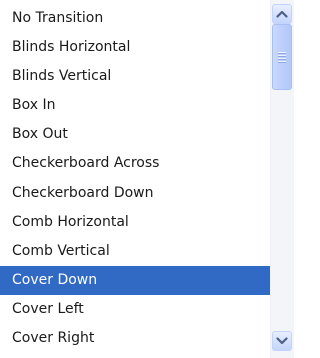 Image resolution: width=320 pixels, height=358 pixels. Describe the element at coordinates (135, 222) in the screenshot. I see `list-item-comb-horizontal: Comb Horizontal` at that location.